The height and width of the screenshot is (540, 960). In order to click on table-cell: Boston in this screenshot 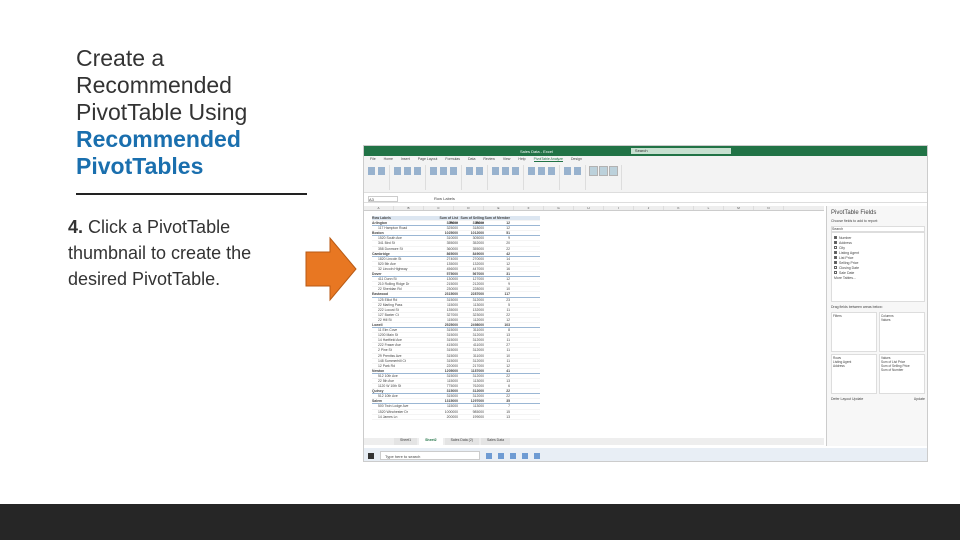, I will do `click(378, 233)`.